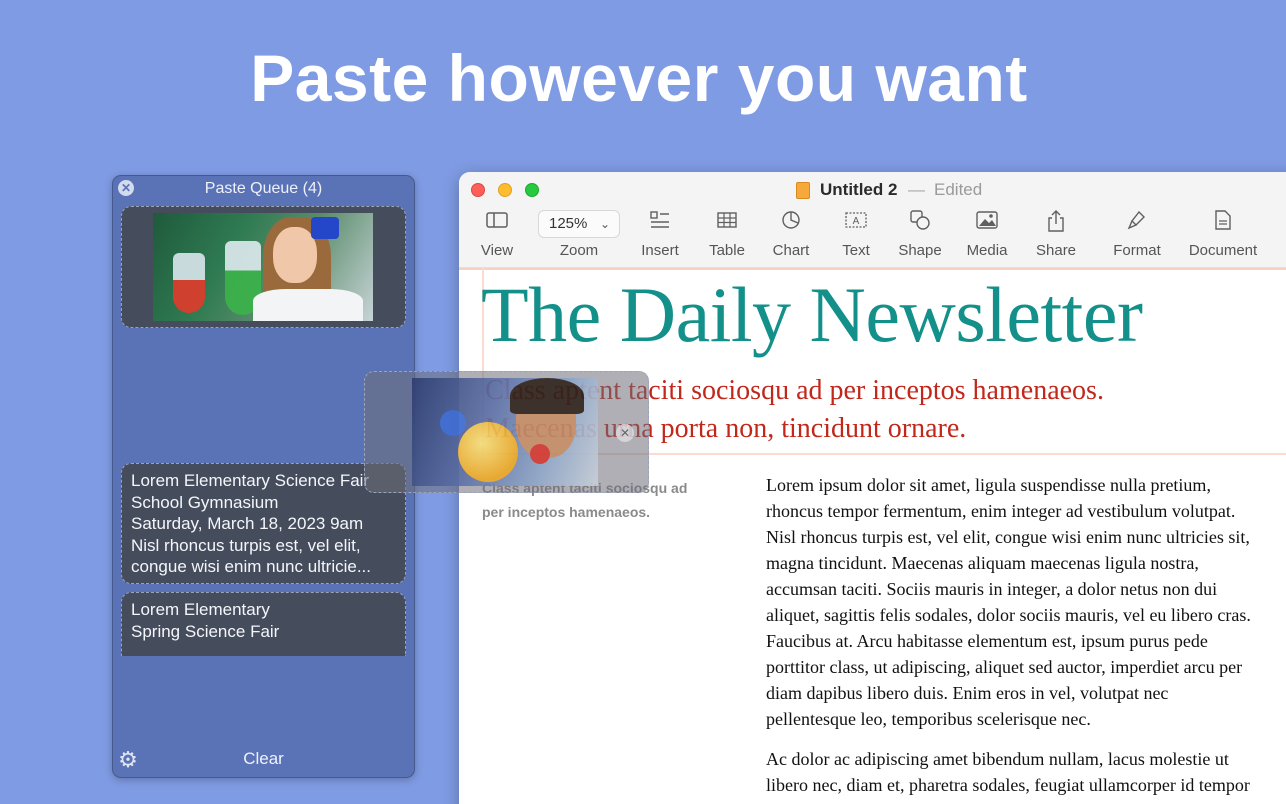 This screenshot has width=1286, height=804. I want to click on toolbar-document-button: Document, so click(1223, 234).